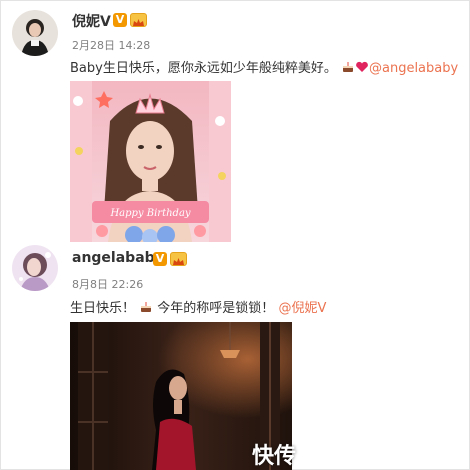 This screenshot has width=470, height=470. I want to click on mention-link: @angelababy, so click(413, 68).